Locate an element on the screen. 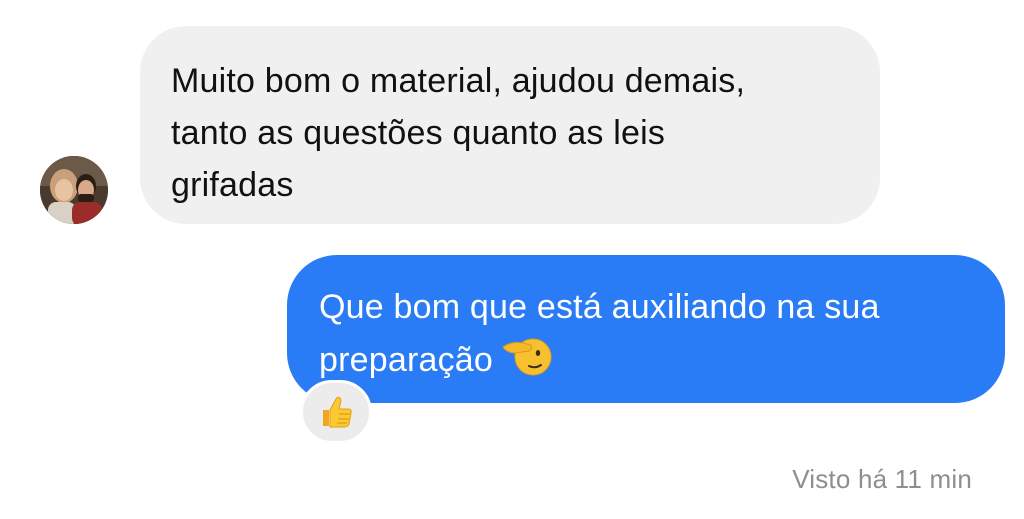 This screenshot has height=519, width=1024. outgoing-message-line-2-wrap: preparação is located at coordinates (652, 359).